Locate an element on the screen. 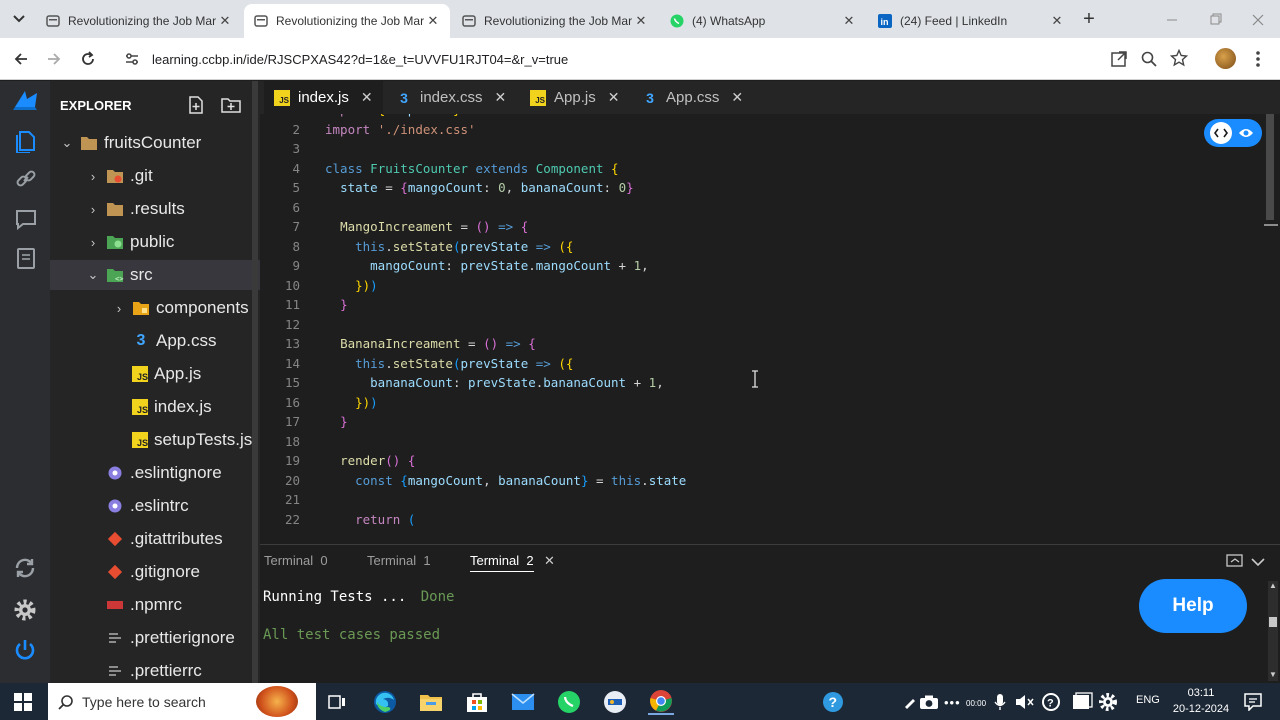 This screenshot has width=1280, height=720. scroll-up-arrow-icon: ▲ is located at coordinates (1273, 585).